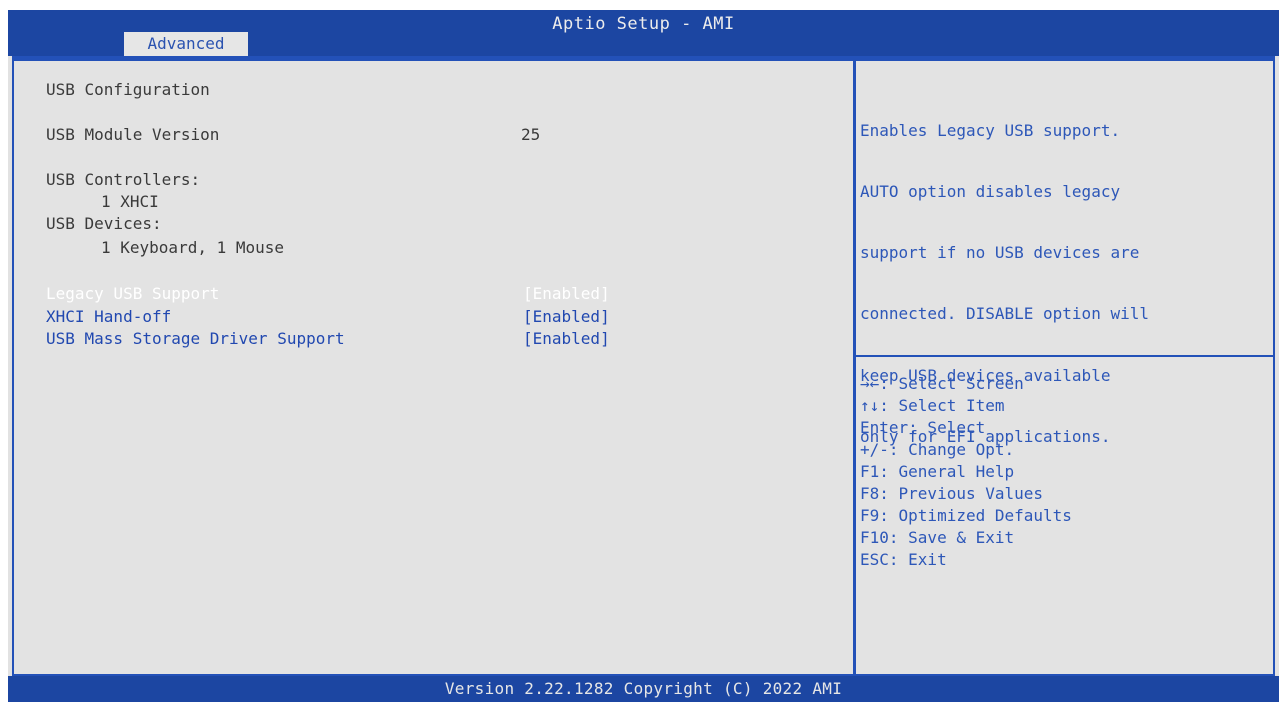 The width and height of the screenshot is (1283, 708). I want to click on app-title: Aptio Setup - AMI, so click(643, 24).